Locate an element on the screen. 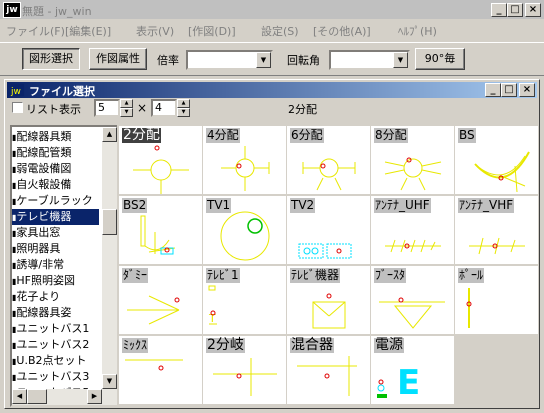 The height and width of the screenshot is (413, 544). columns-spinner: ▲ ▼ is located at coordinates (126, 108).